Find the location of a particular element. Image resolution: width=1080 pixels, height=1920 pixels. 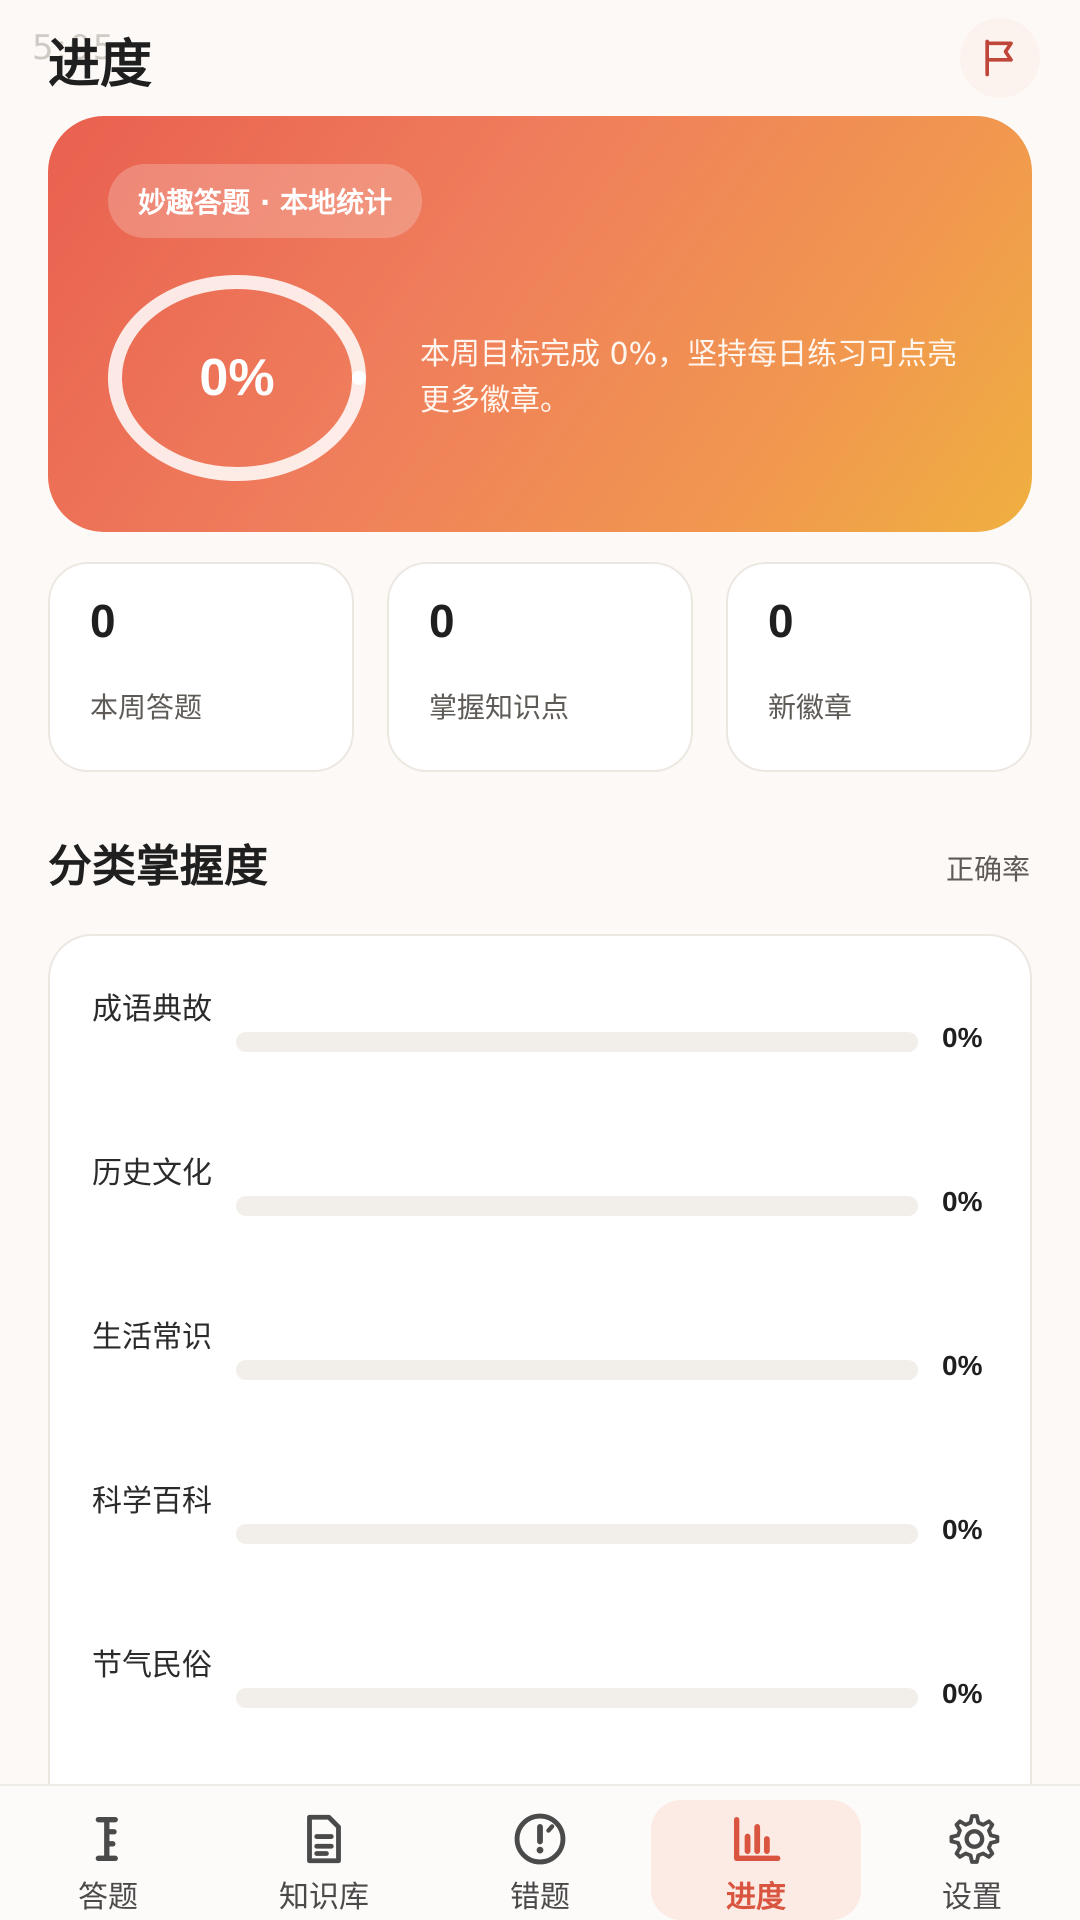

goal-percentage: 0% is located at coordinates (237, 378).